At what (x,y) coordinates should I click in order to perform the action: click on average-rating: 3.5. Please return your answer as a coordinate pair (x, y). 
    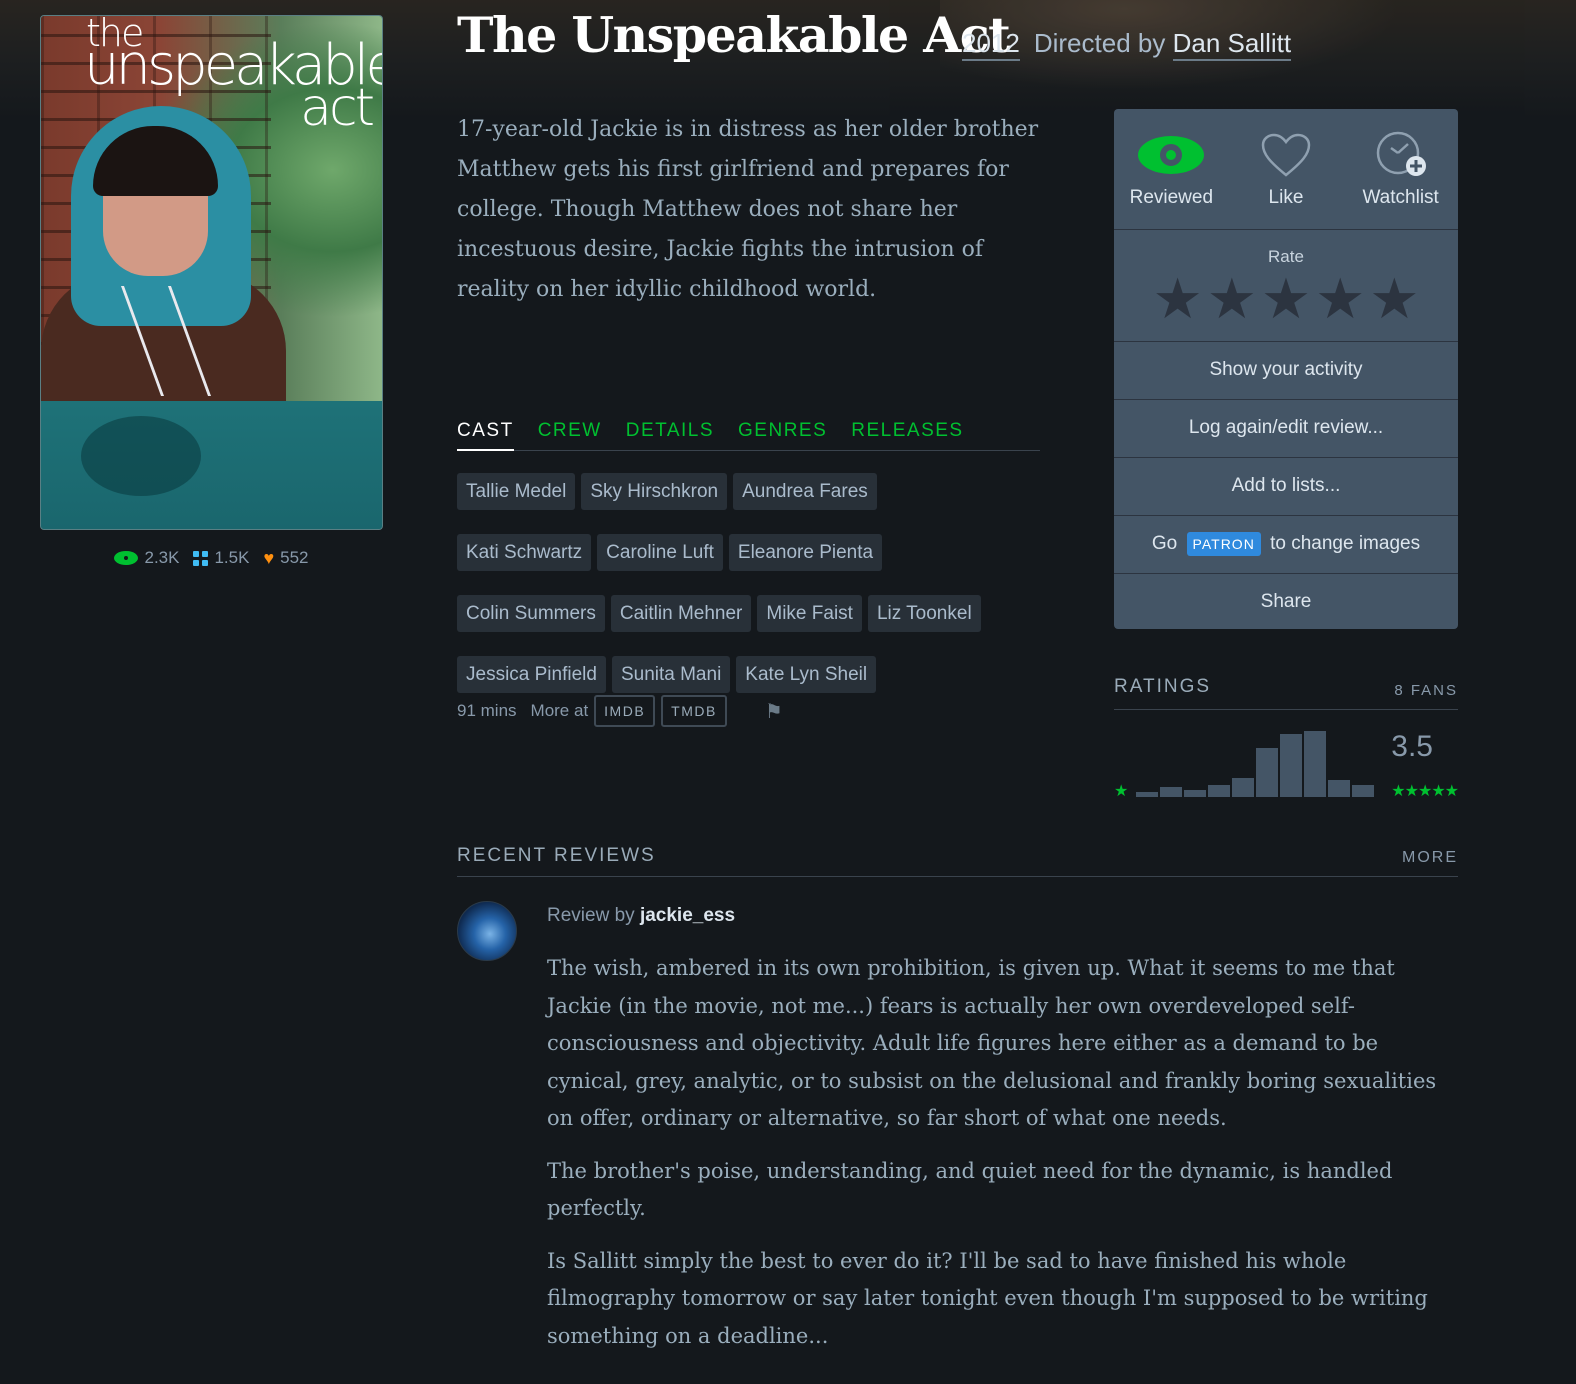
    Looking at the image, I should click on (1412, 747).